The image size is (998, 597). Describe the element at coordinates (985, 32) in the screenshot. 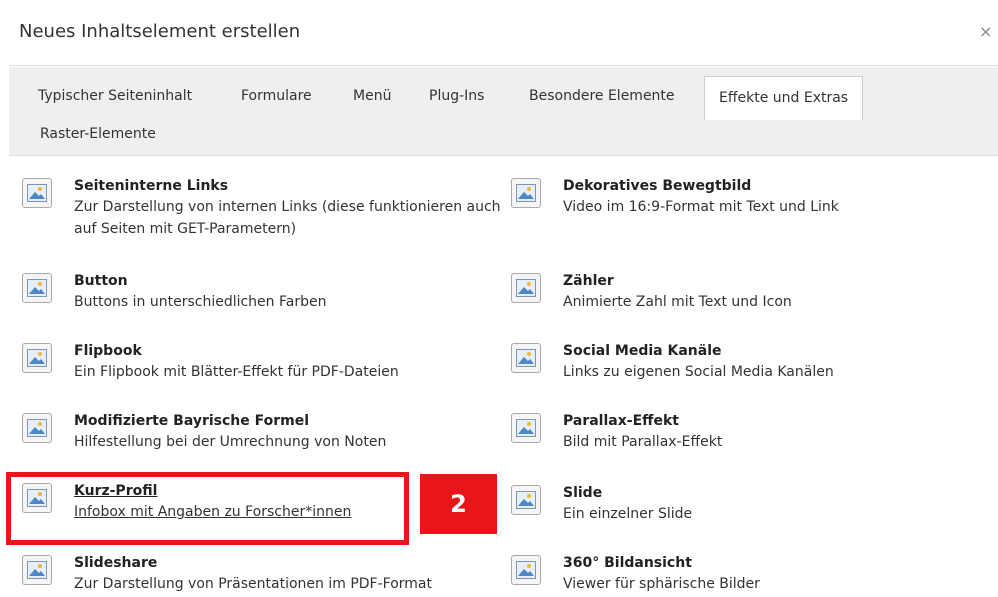

I see `close-icon: ×` at that location.